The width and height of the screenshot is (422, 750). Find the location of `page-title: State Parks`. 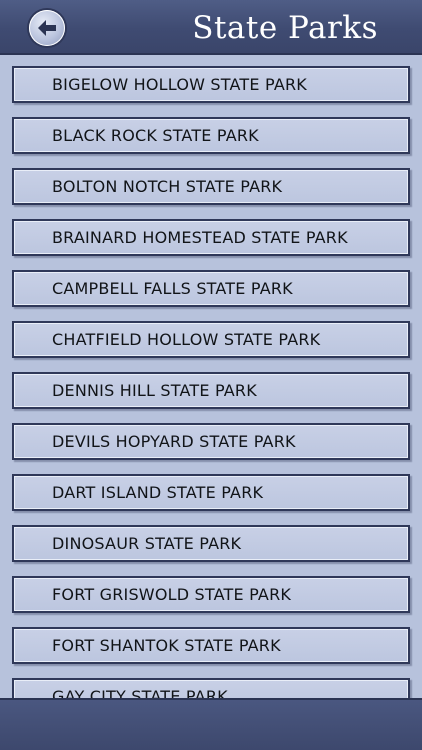

page-title: State Parks is located at coordinates (285, 28).